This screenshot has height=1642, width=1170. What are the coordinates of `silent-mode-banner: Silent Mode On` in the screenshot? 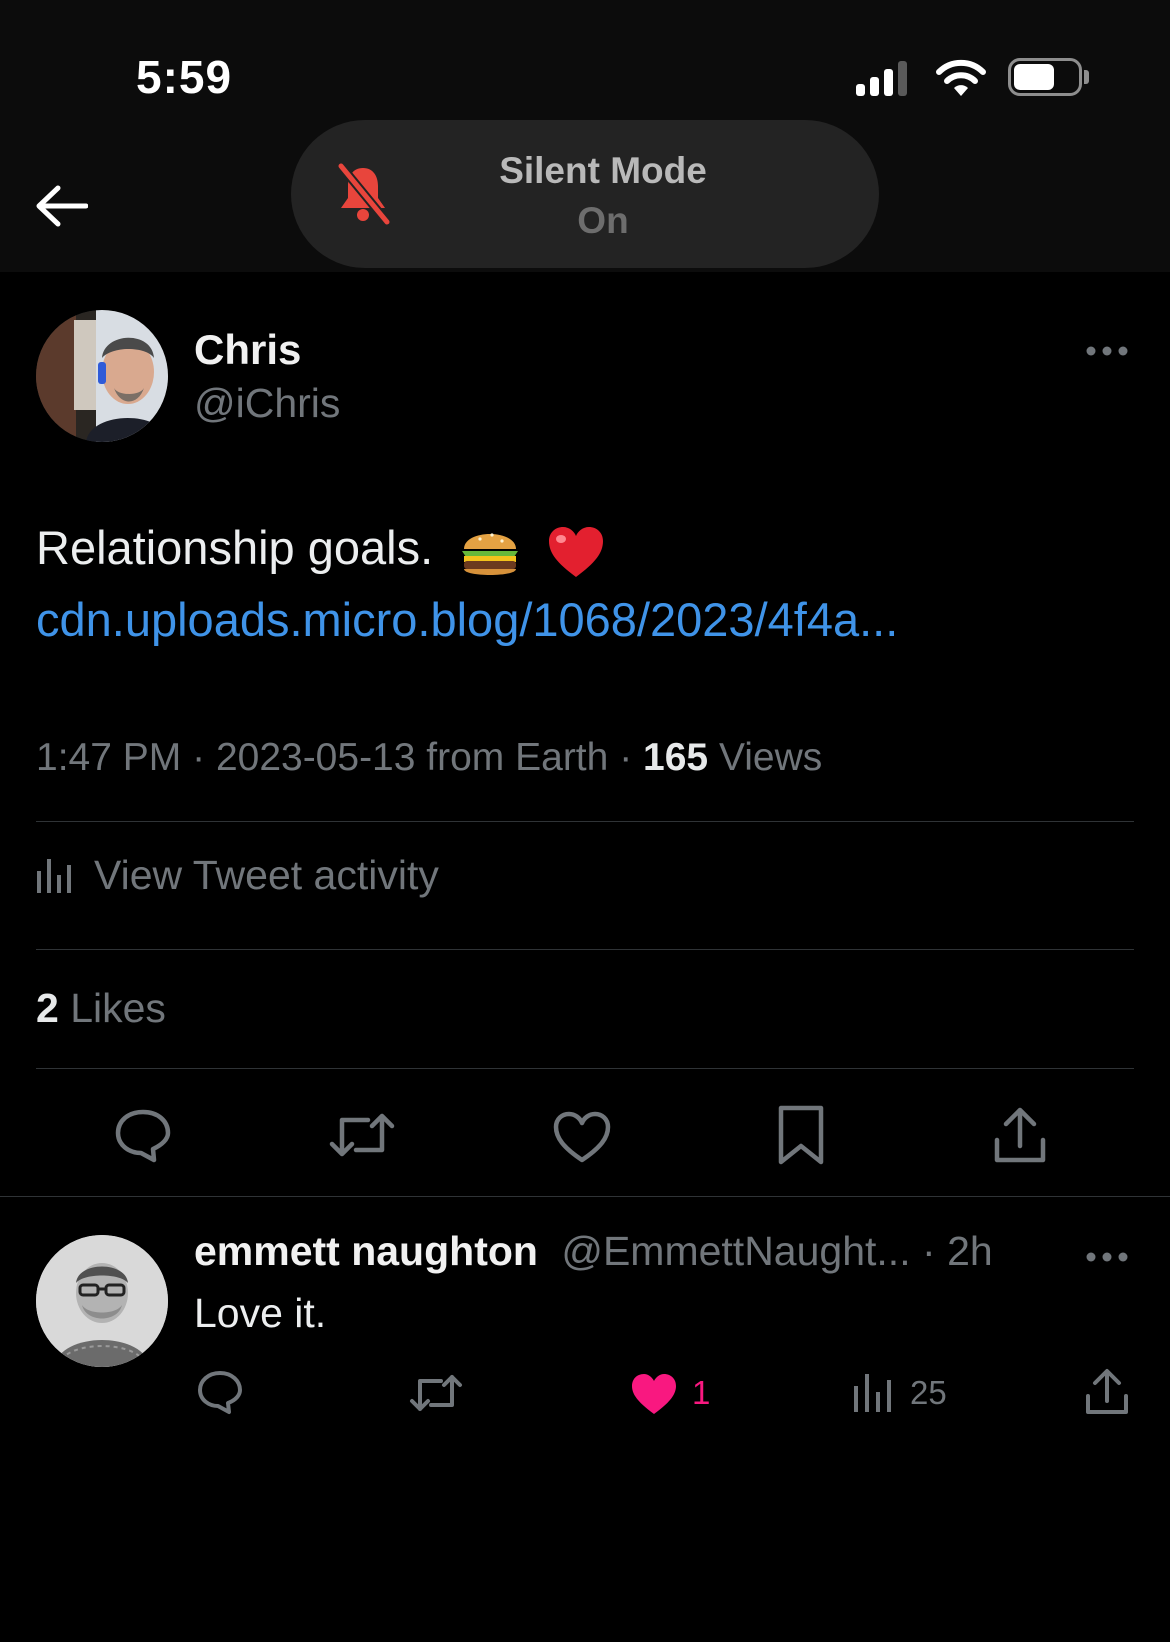 It's located at (585, 194).